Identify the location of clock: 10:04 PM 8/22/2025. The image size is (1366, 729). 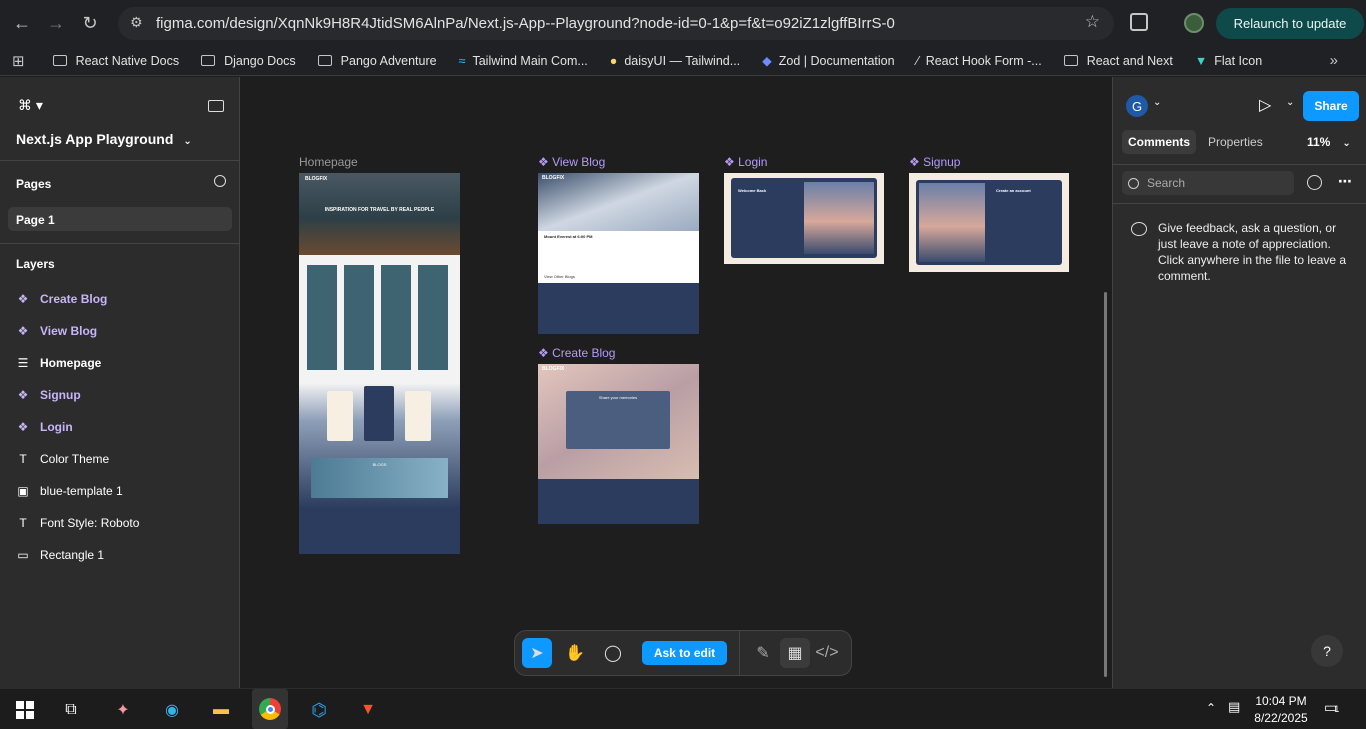
(1281, 710).